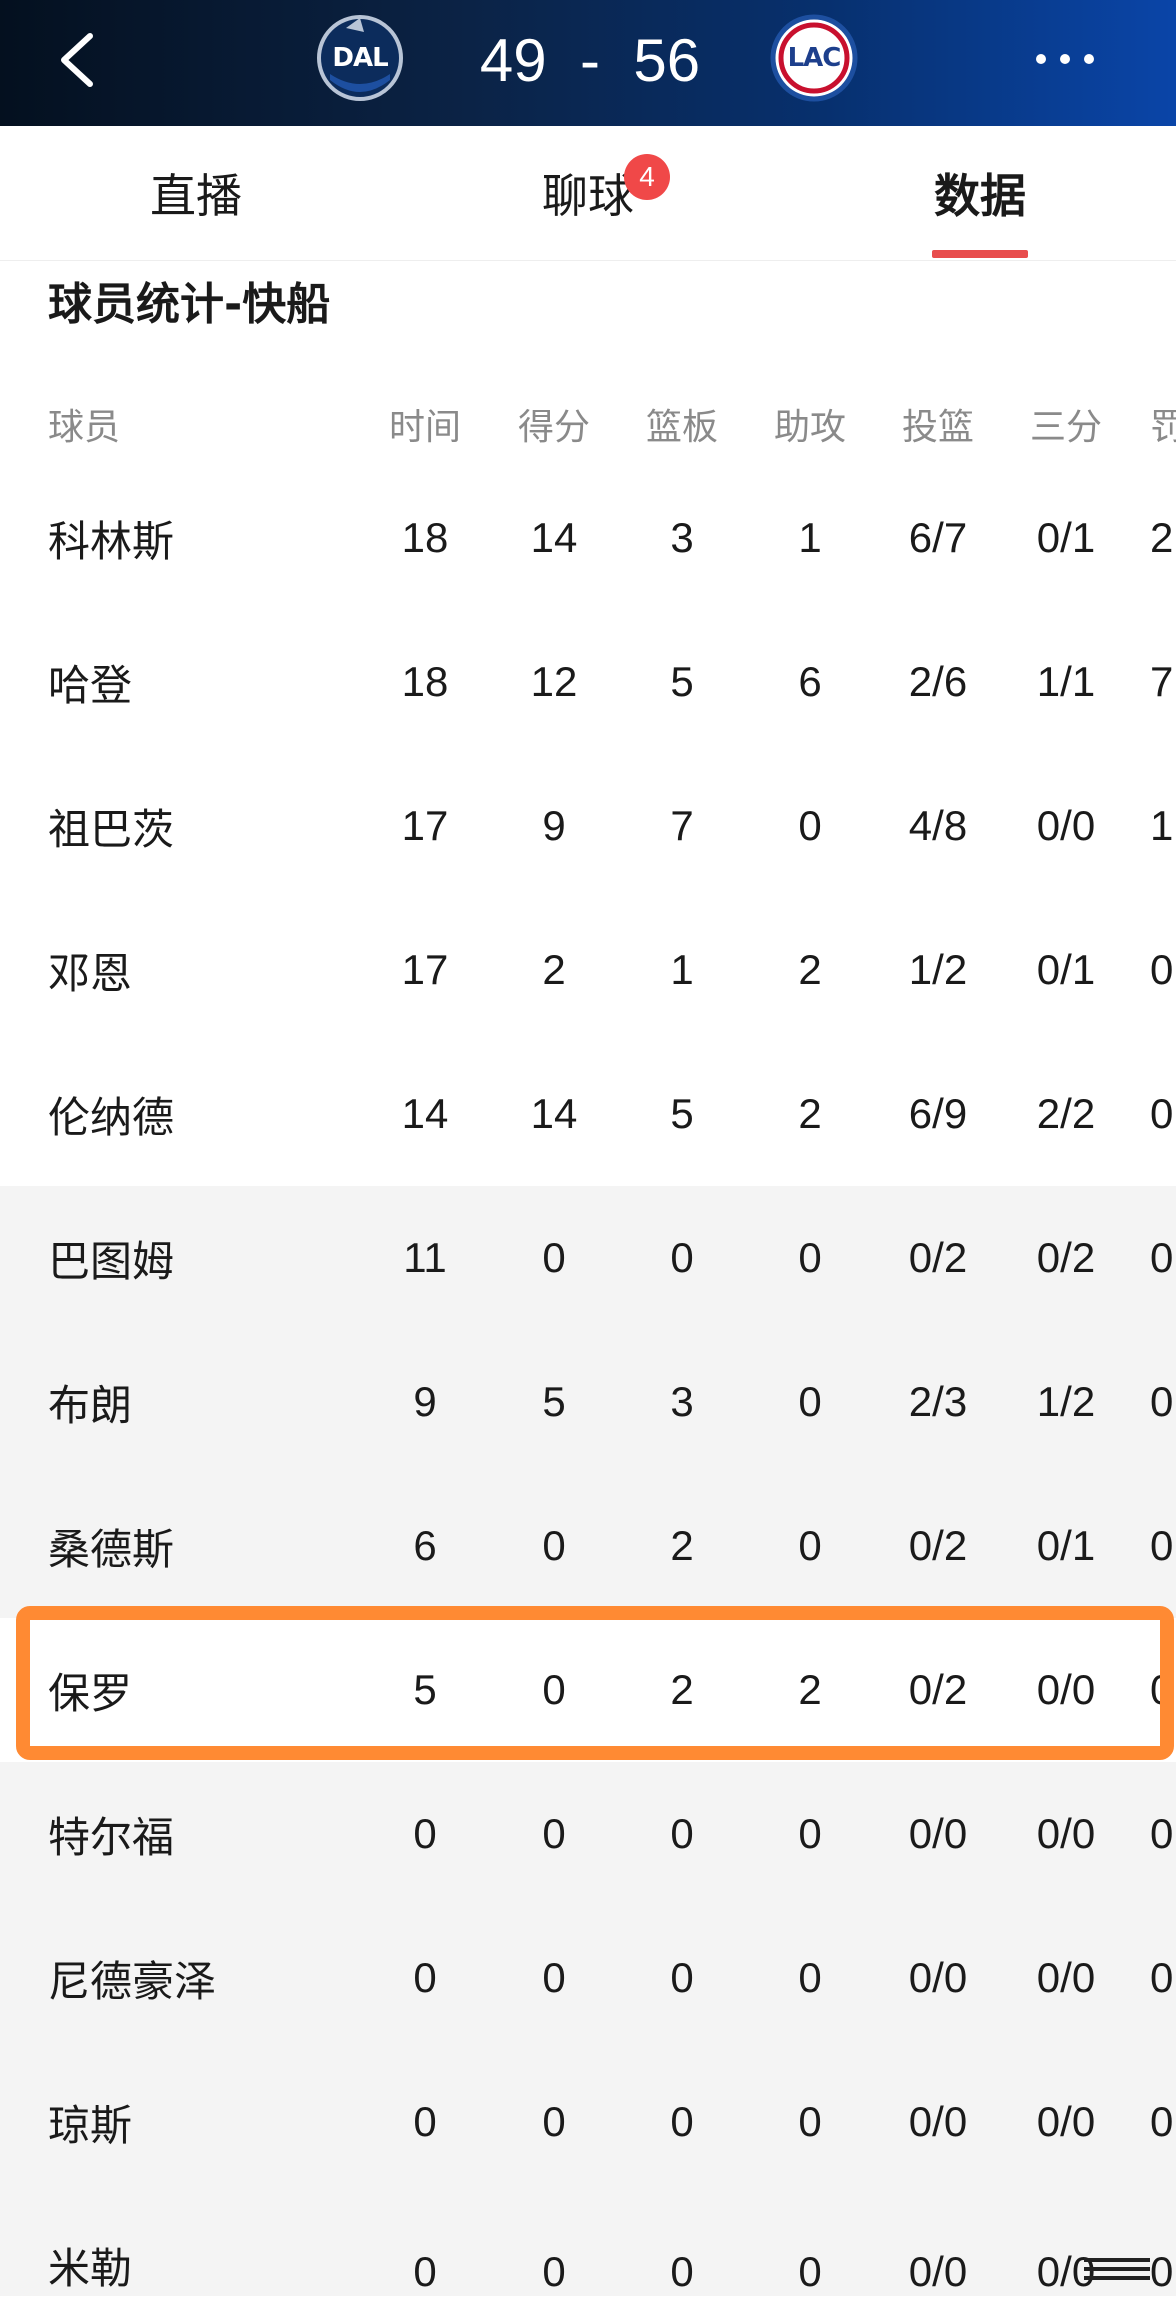 The height and width of the screenshot is (2300, 1176). Describe the element at coordinates (425, 424) in the screenshot. I see `column-header-minutes: 时间` at that location.